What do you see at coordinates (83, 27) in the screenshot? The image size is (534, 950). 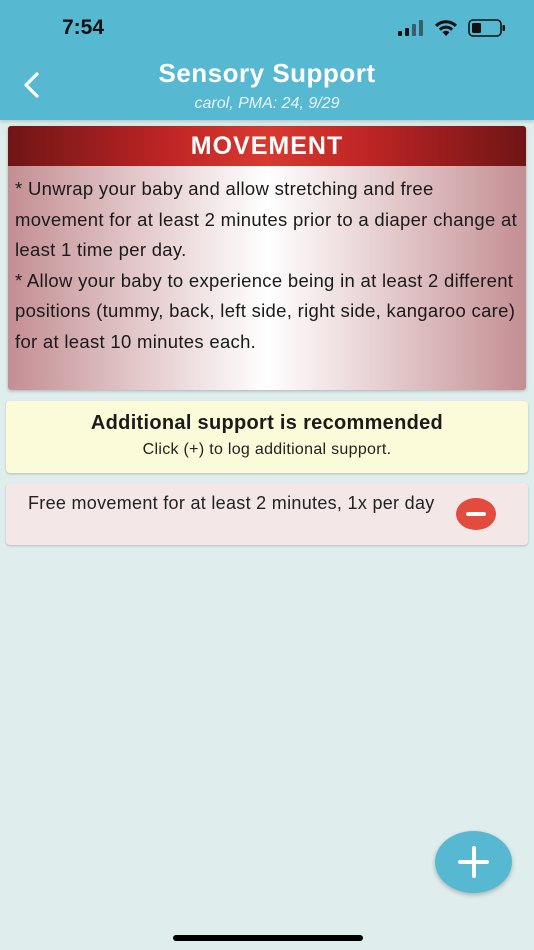 I see `status-time: 7:54` at bounding box center [83, 27].